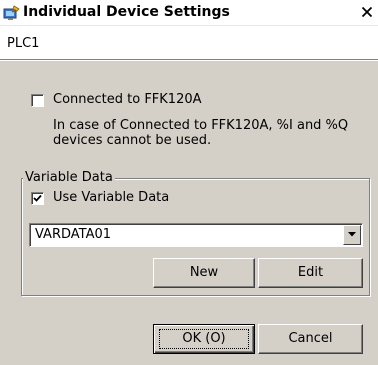 The height and width of the screenshot is (365, 378). I want to click on chevron-down-icon, so click(352, 234).